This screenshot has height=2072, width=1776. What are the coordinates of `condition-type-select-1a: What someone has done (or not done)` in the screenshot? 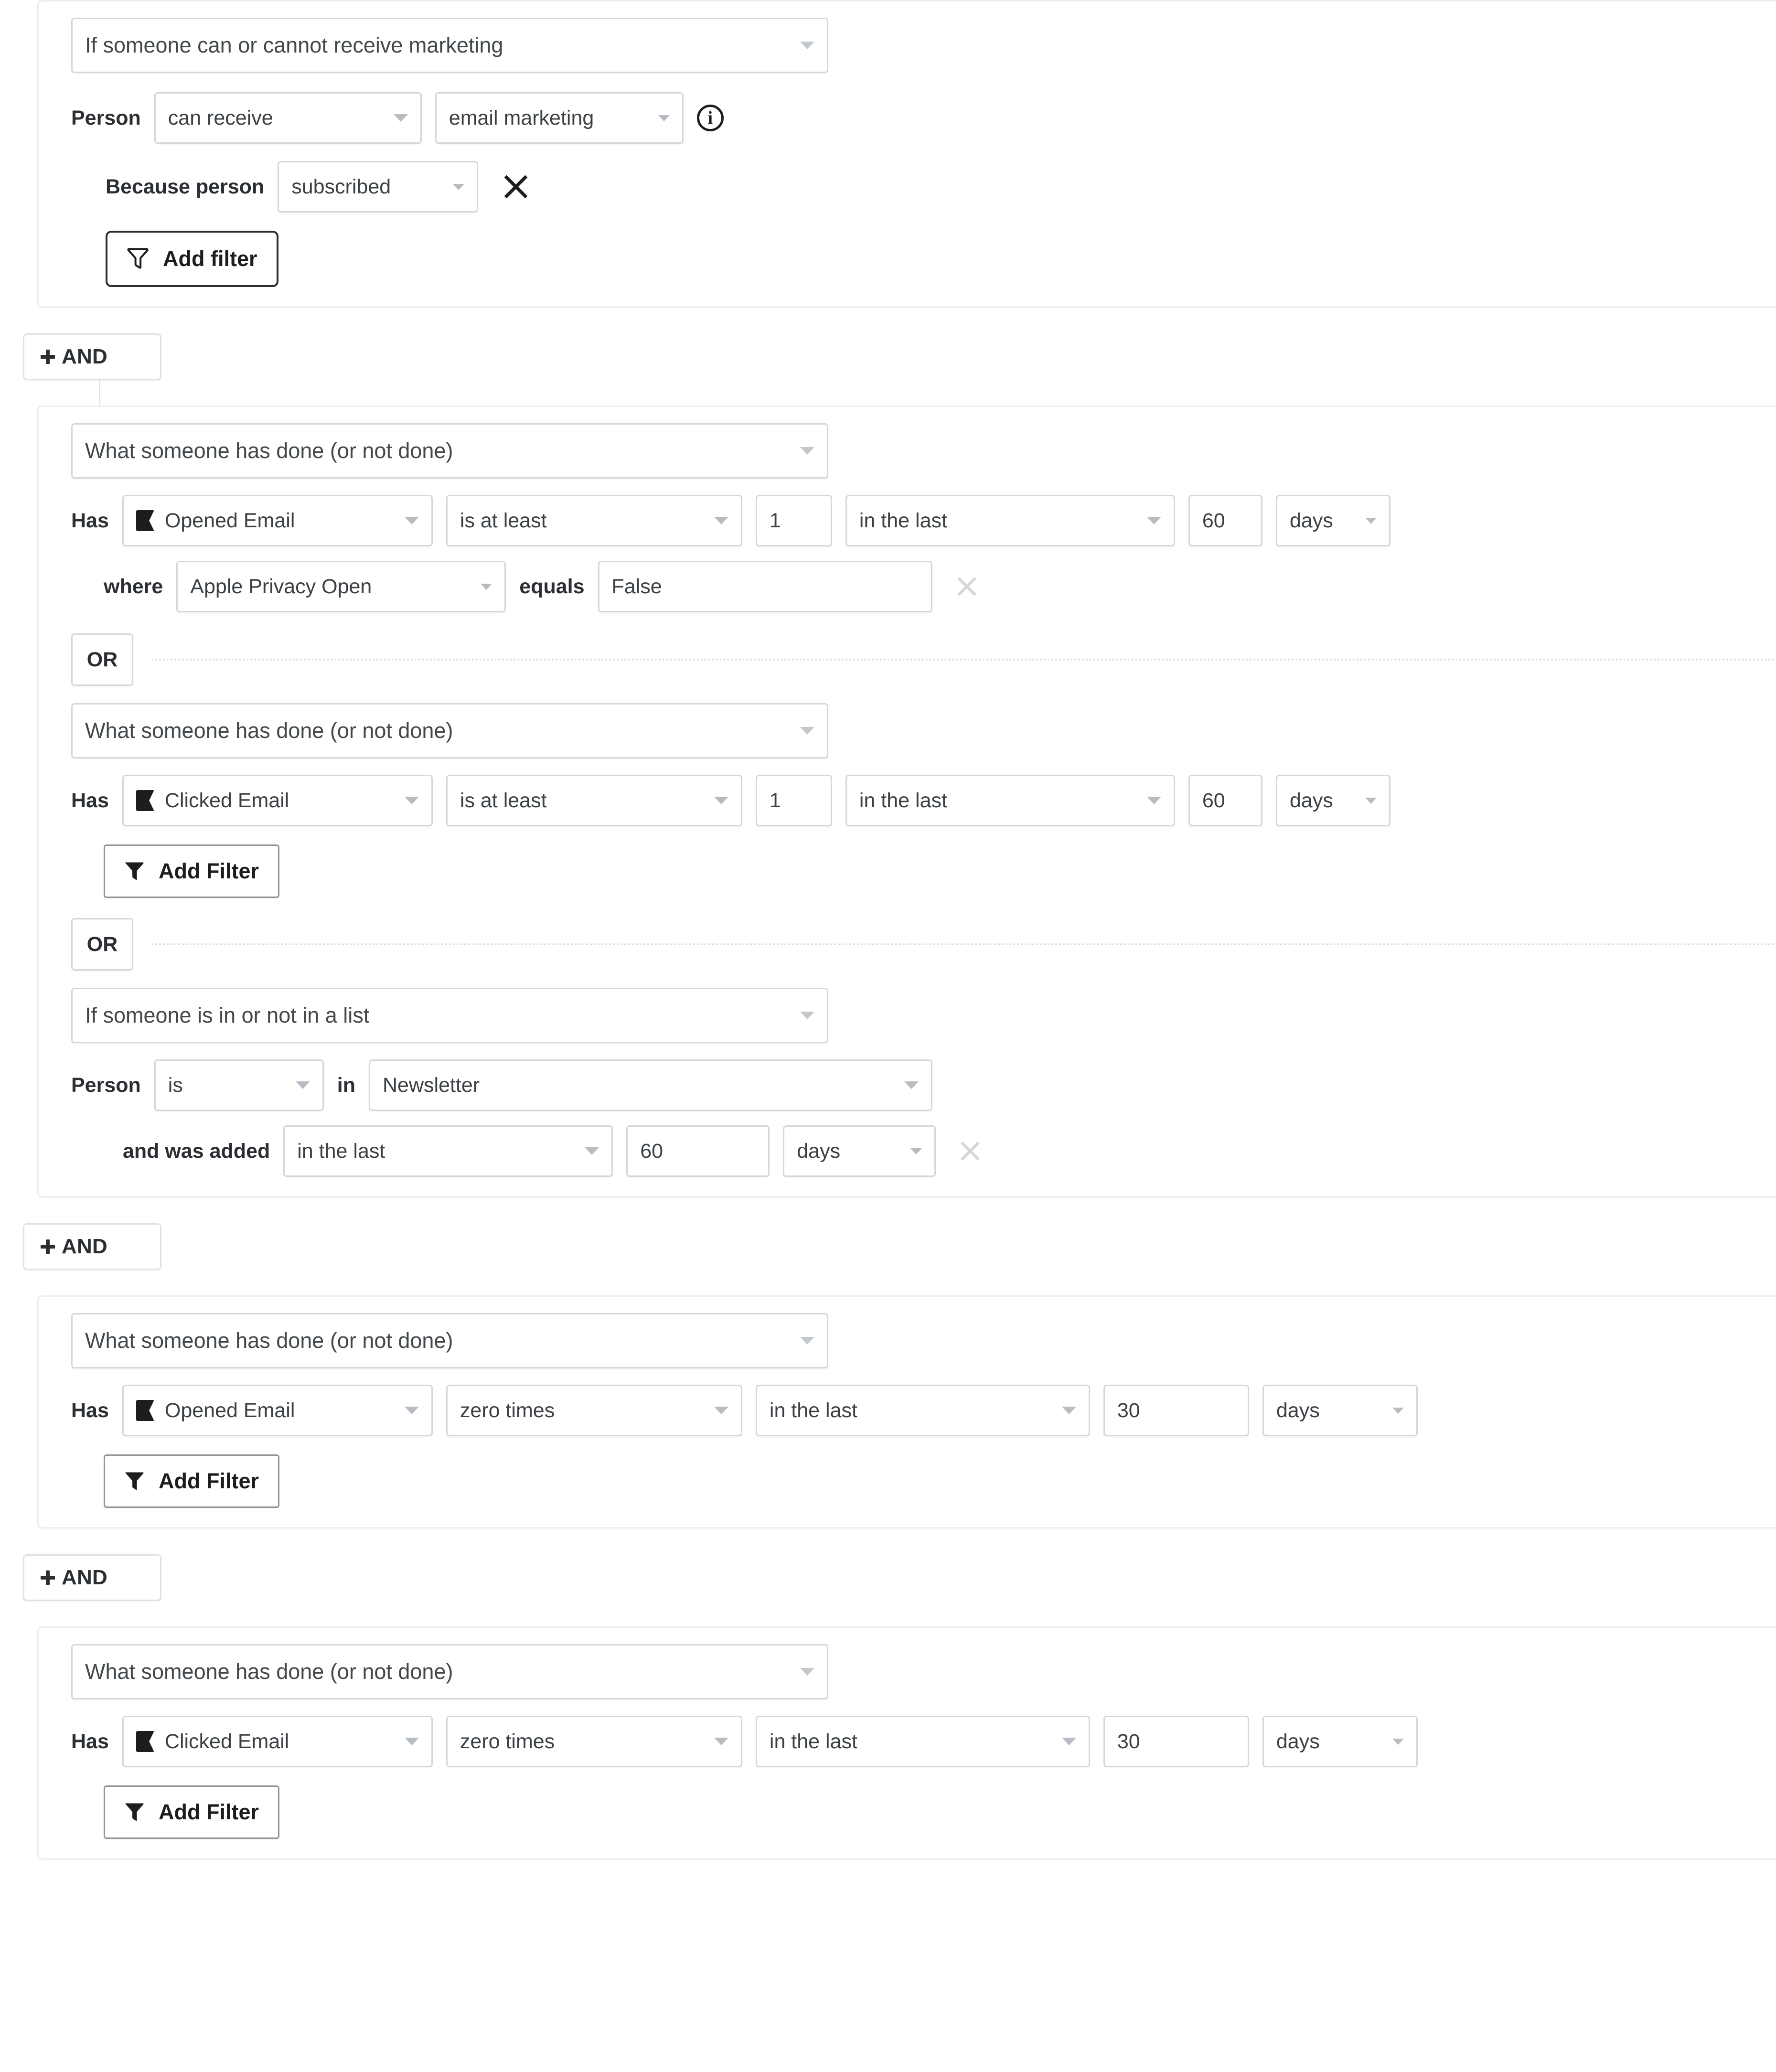 It's located at (449, 451).